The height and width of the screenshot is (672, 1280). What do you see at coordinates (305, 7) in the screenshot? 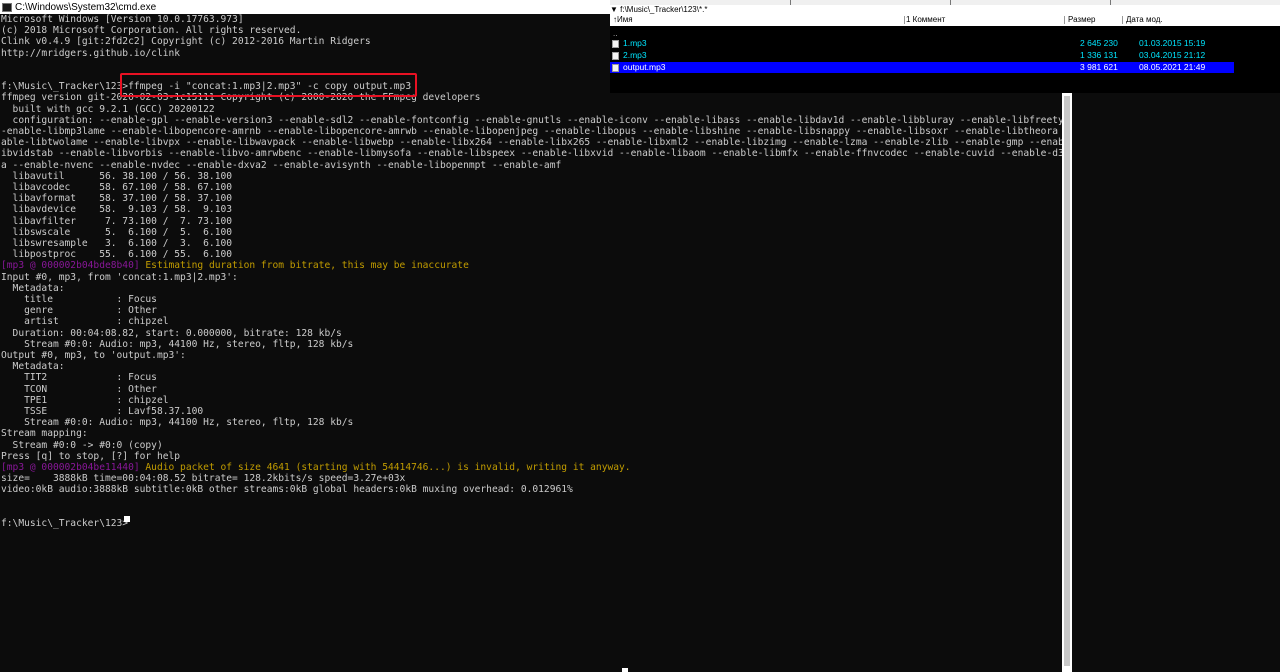
I see `cmd-title-bar: C:\Windows\System32\cmd.exe` at bounding box center [305, 7].